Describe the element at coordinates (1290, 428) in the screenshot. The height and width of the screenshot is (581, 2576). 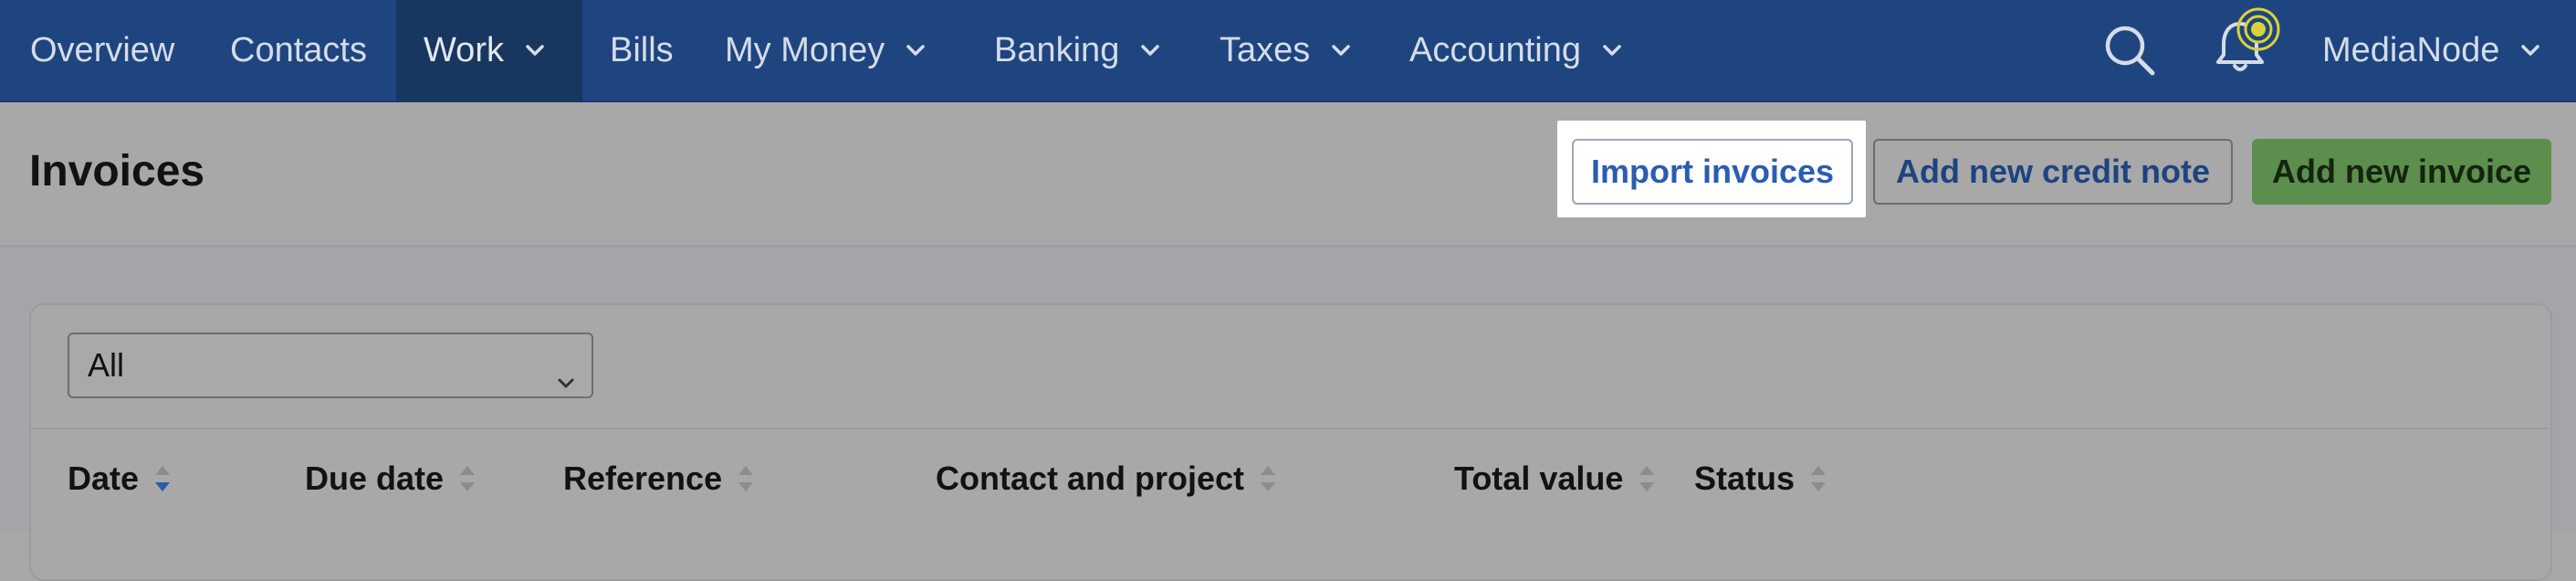
I see `card-divider` at that location.